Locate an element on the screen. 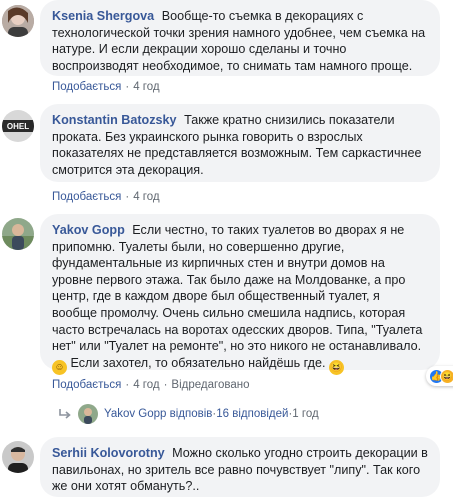  reactions-summary: 👍 😆 2 is located at coordinates (439, 376).